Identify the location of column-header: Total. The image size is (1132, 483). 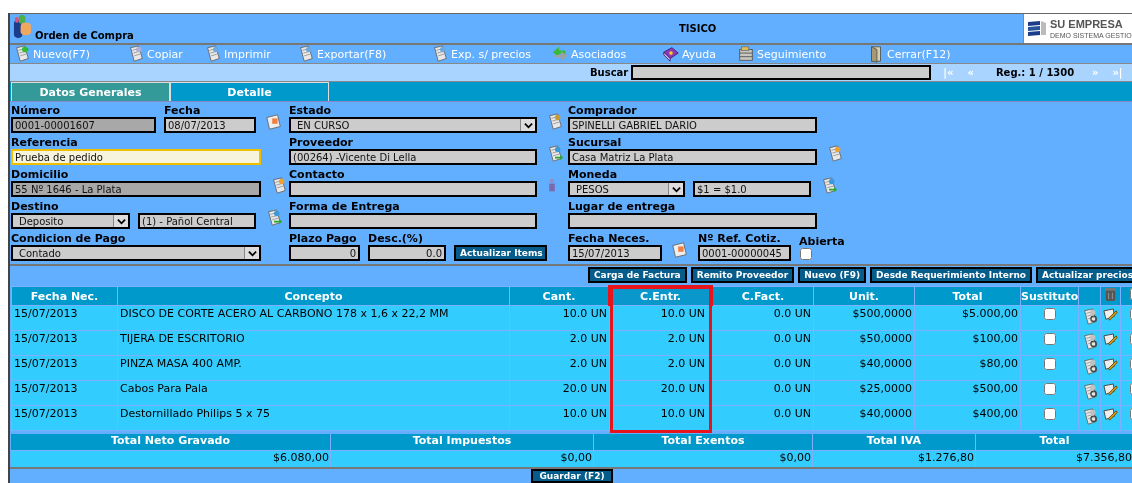
(967, 296).